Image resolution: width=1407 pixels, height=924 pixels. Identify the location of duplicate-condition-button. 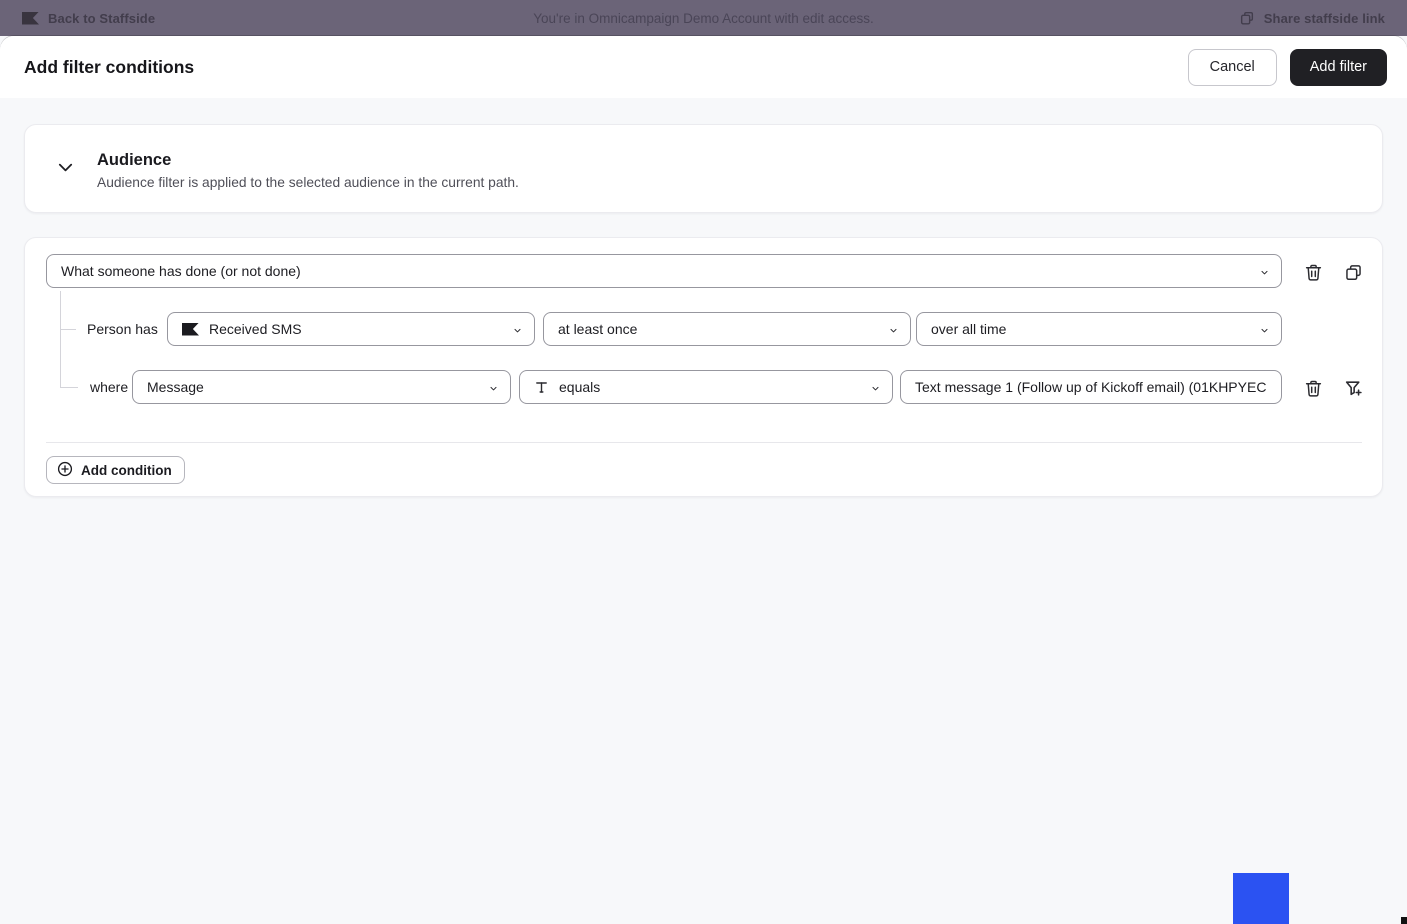
(1354, 272).